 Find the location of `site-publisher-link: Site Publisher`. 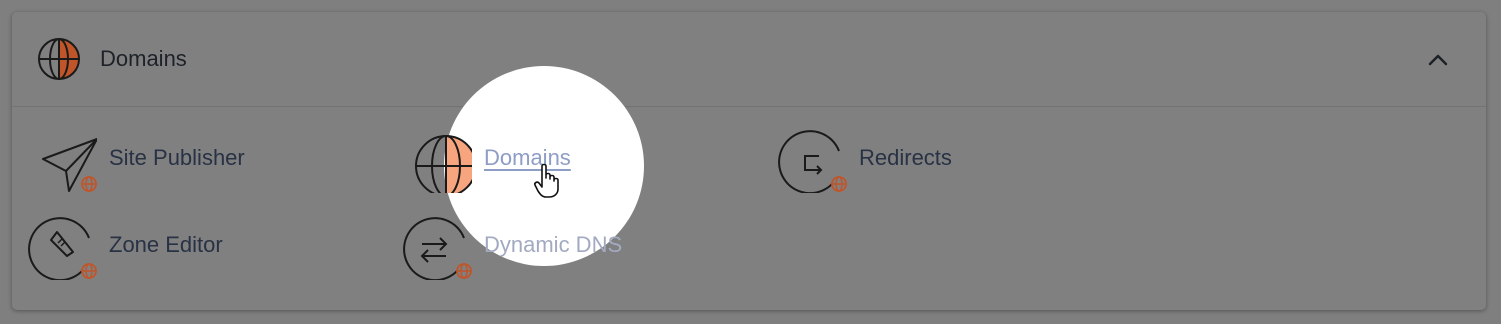

site-publisher-link: Site Publisher is located at coordinates (157, 158).